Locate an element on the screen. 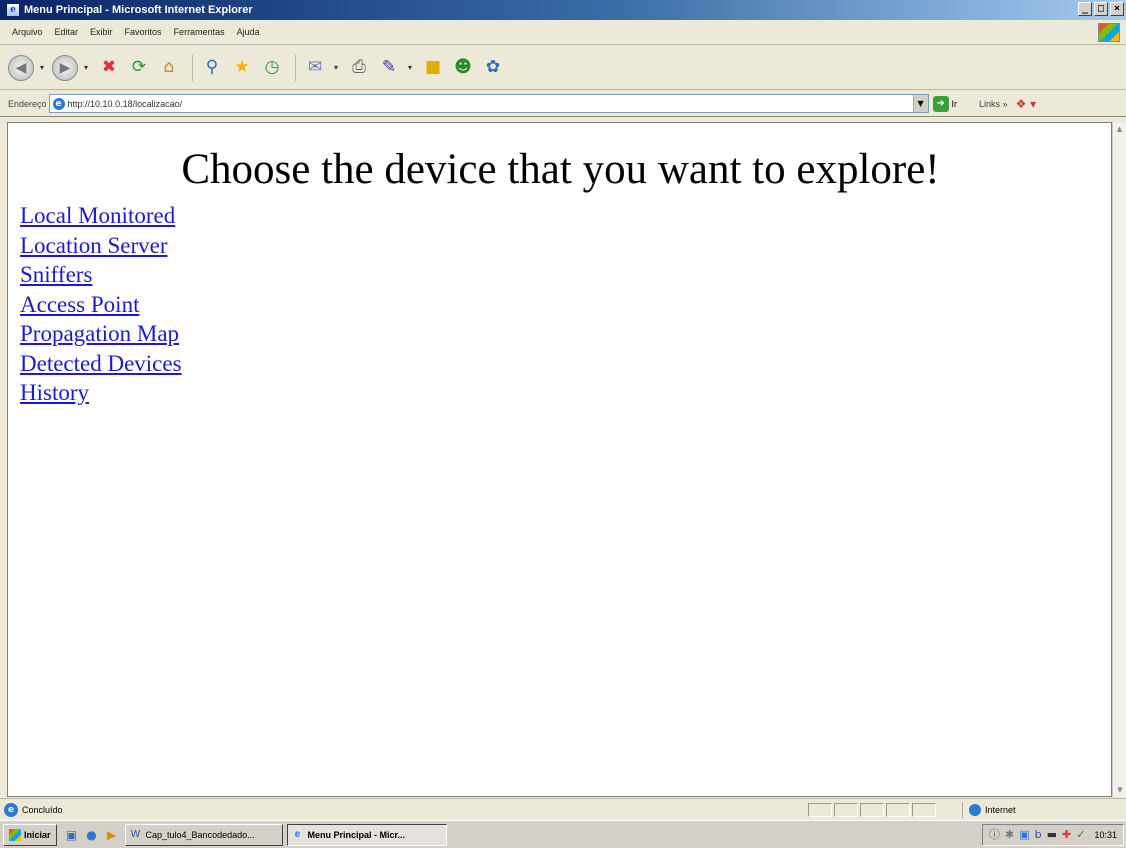 The width and height of the screenshot is (1126, 848). tray-app-icon: ✓ is located at coordinates (1080, 835).